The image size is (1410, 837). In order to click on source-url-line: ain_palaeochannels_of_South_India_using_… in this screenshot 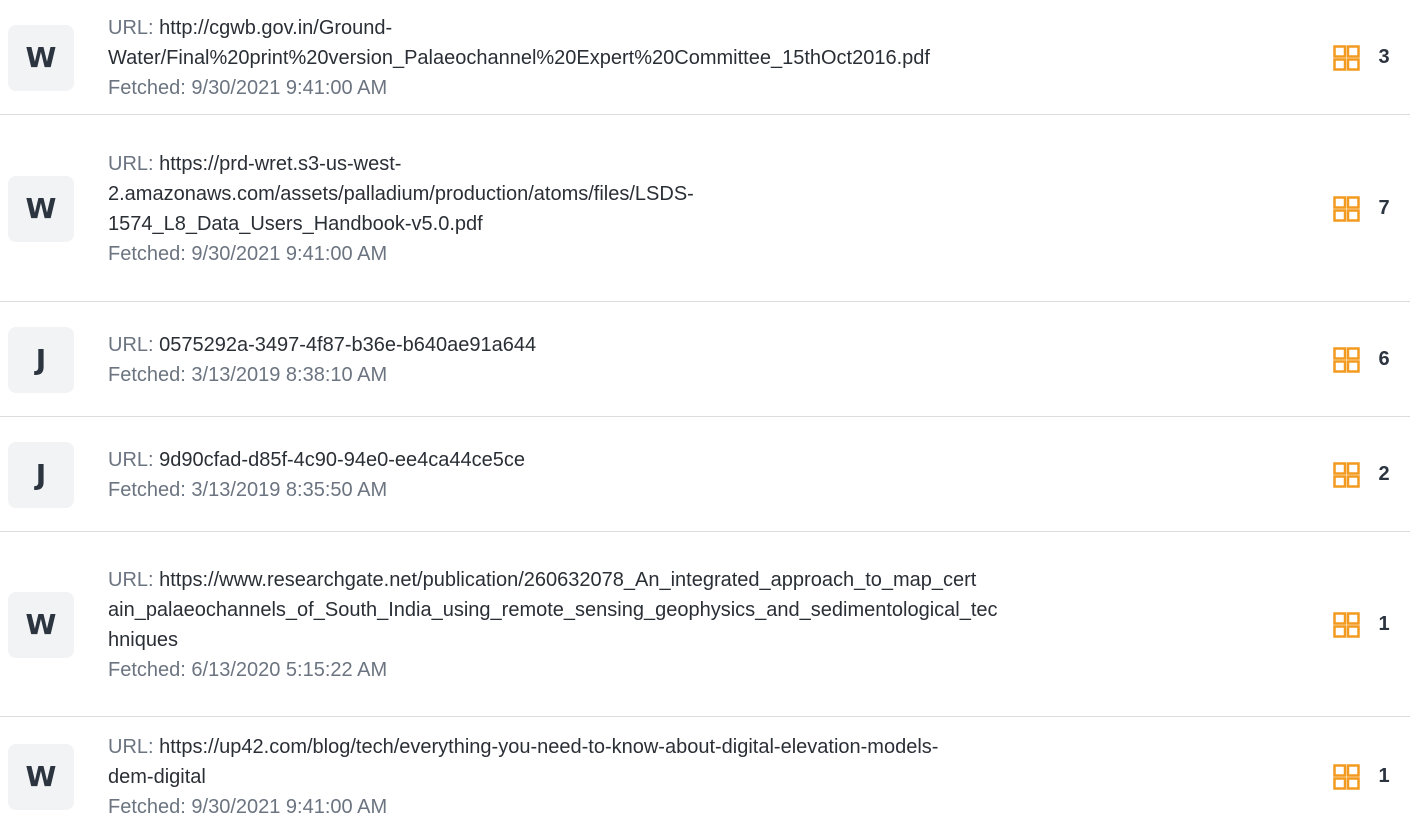, I will do `click(700, 610)`.